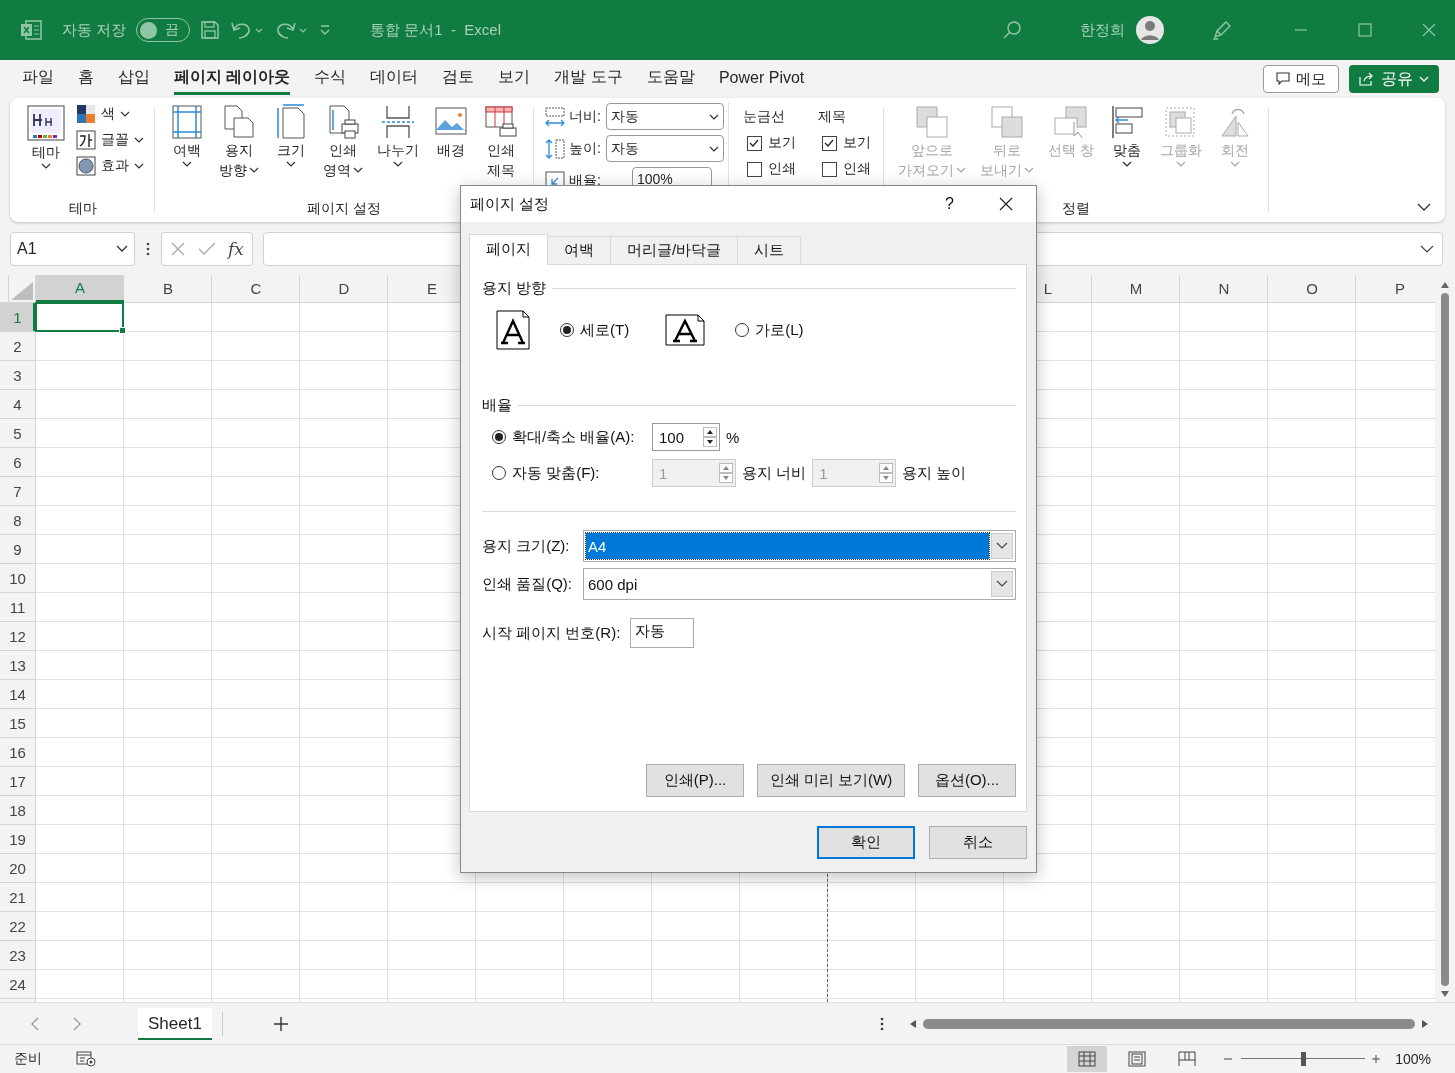 The height and width of the screenshot is (1073, 1455). Describe the element at coordinates (527, 584) in the screenshot. I see `print-quality-label: 인쇄 품질(Q):` at that location.